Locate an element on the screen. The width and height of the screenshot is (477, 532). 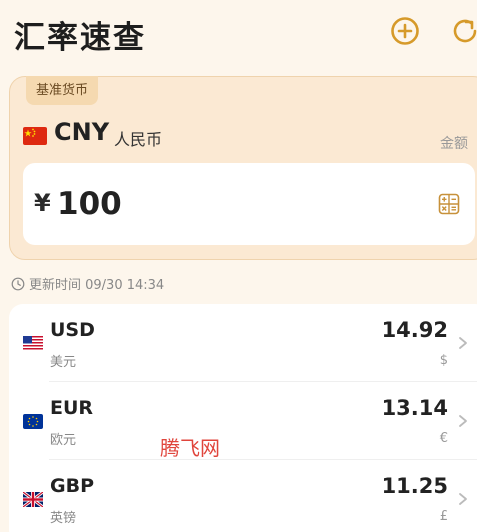
uk-flag-icon is located at coordinates (33, 499).